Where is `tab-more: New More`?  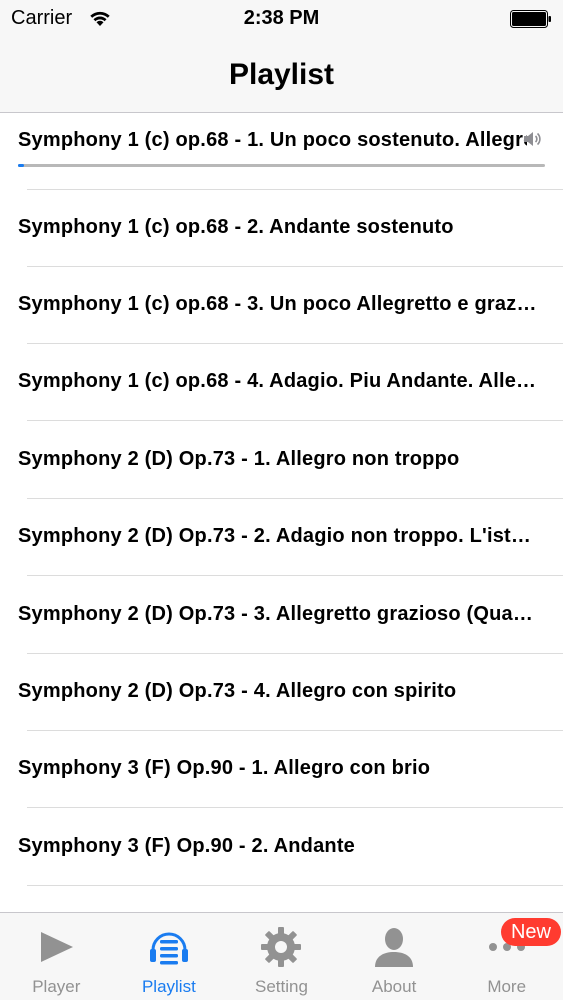
tab-more: New More is located at coordinates (506, 956).